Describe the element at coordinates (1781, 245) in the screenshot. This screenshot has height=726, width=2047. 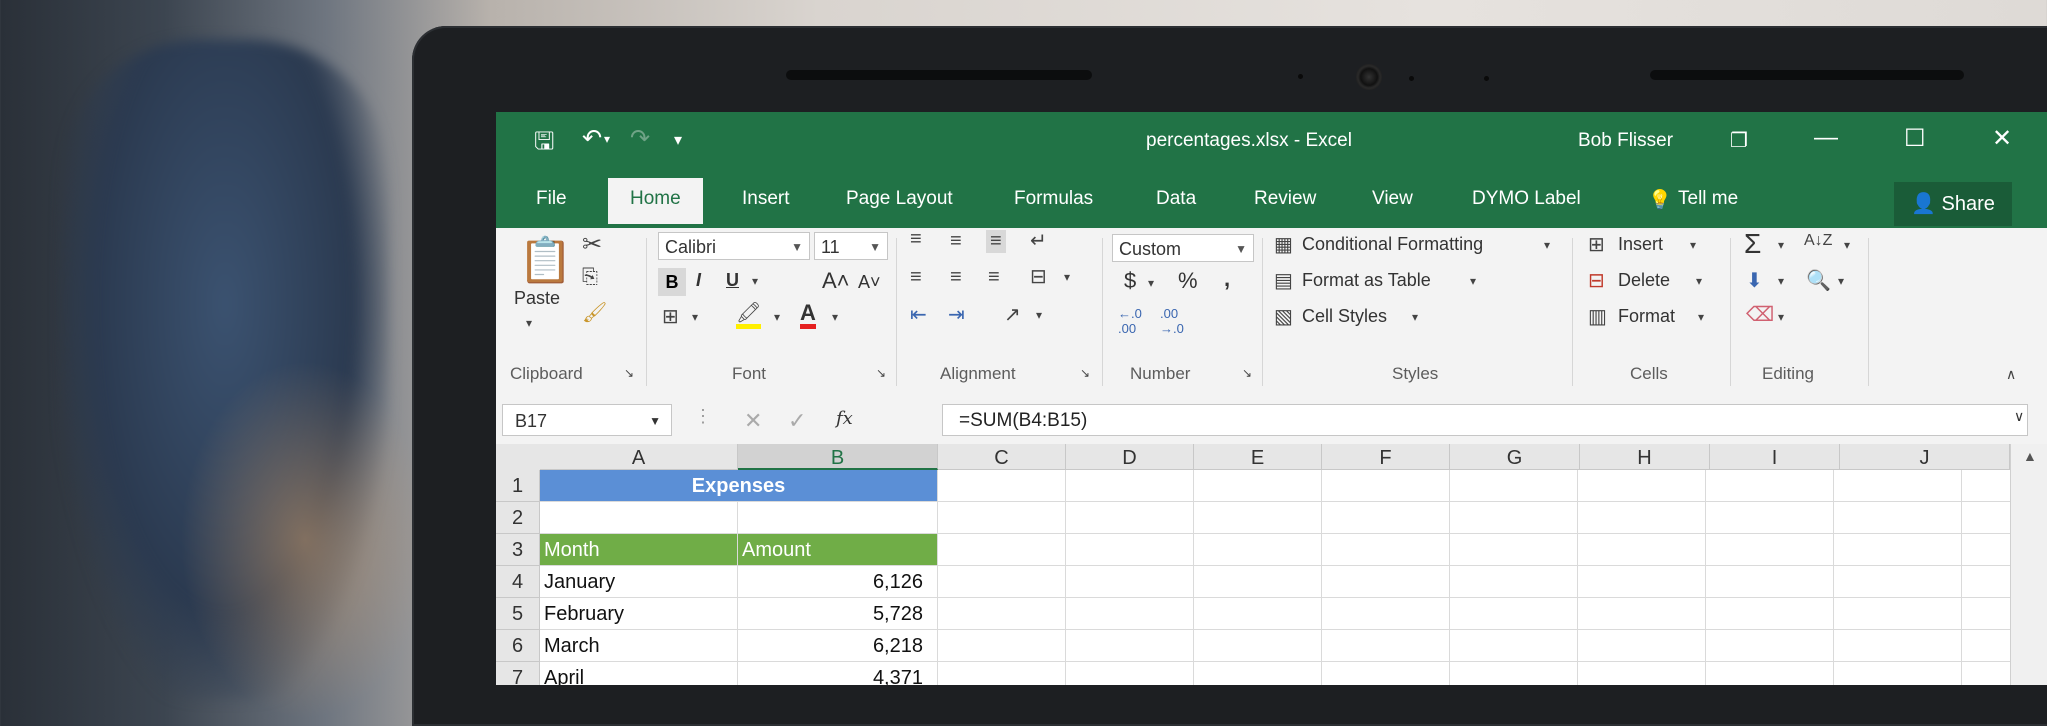
I see `autosum-dropdown-icon: ▾` at that location.